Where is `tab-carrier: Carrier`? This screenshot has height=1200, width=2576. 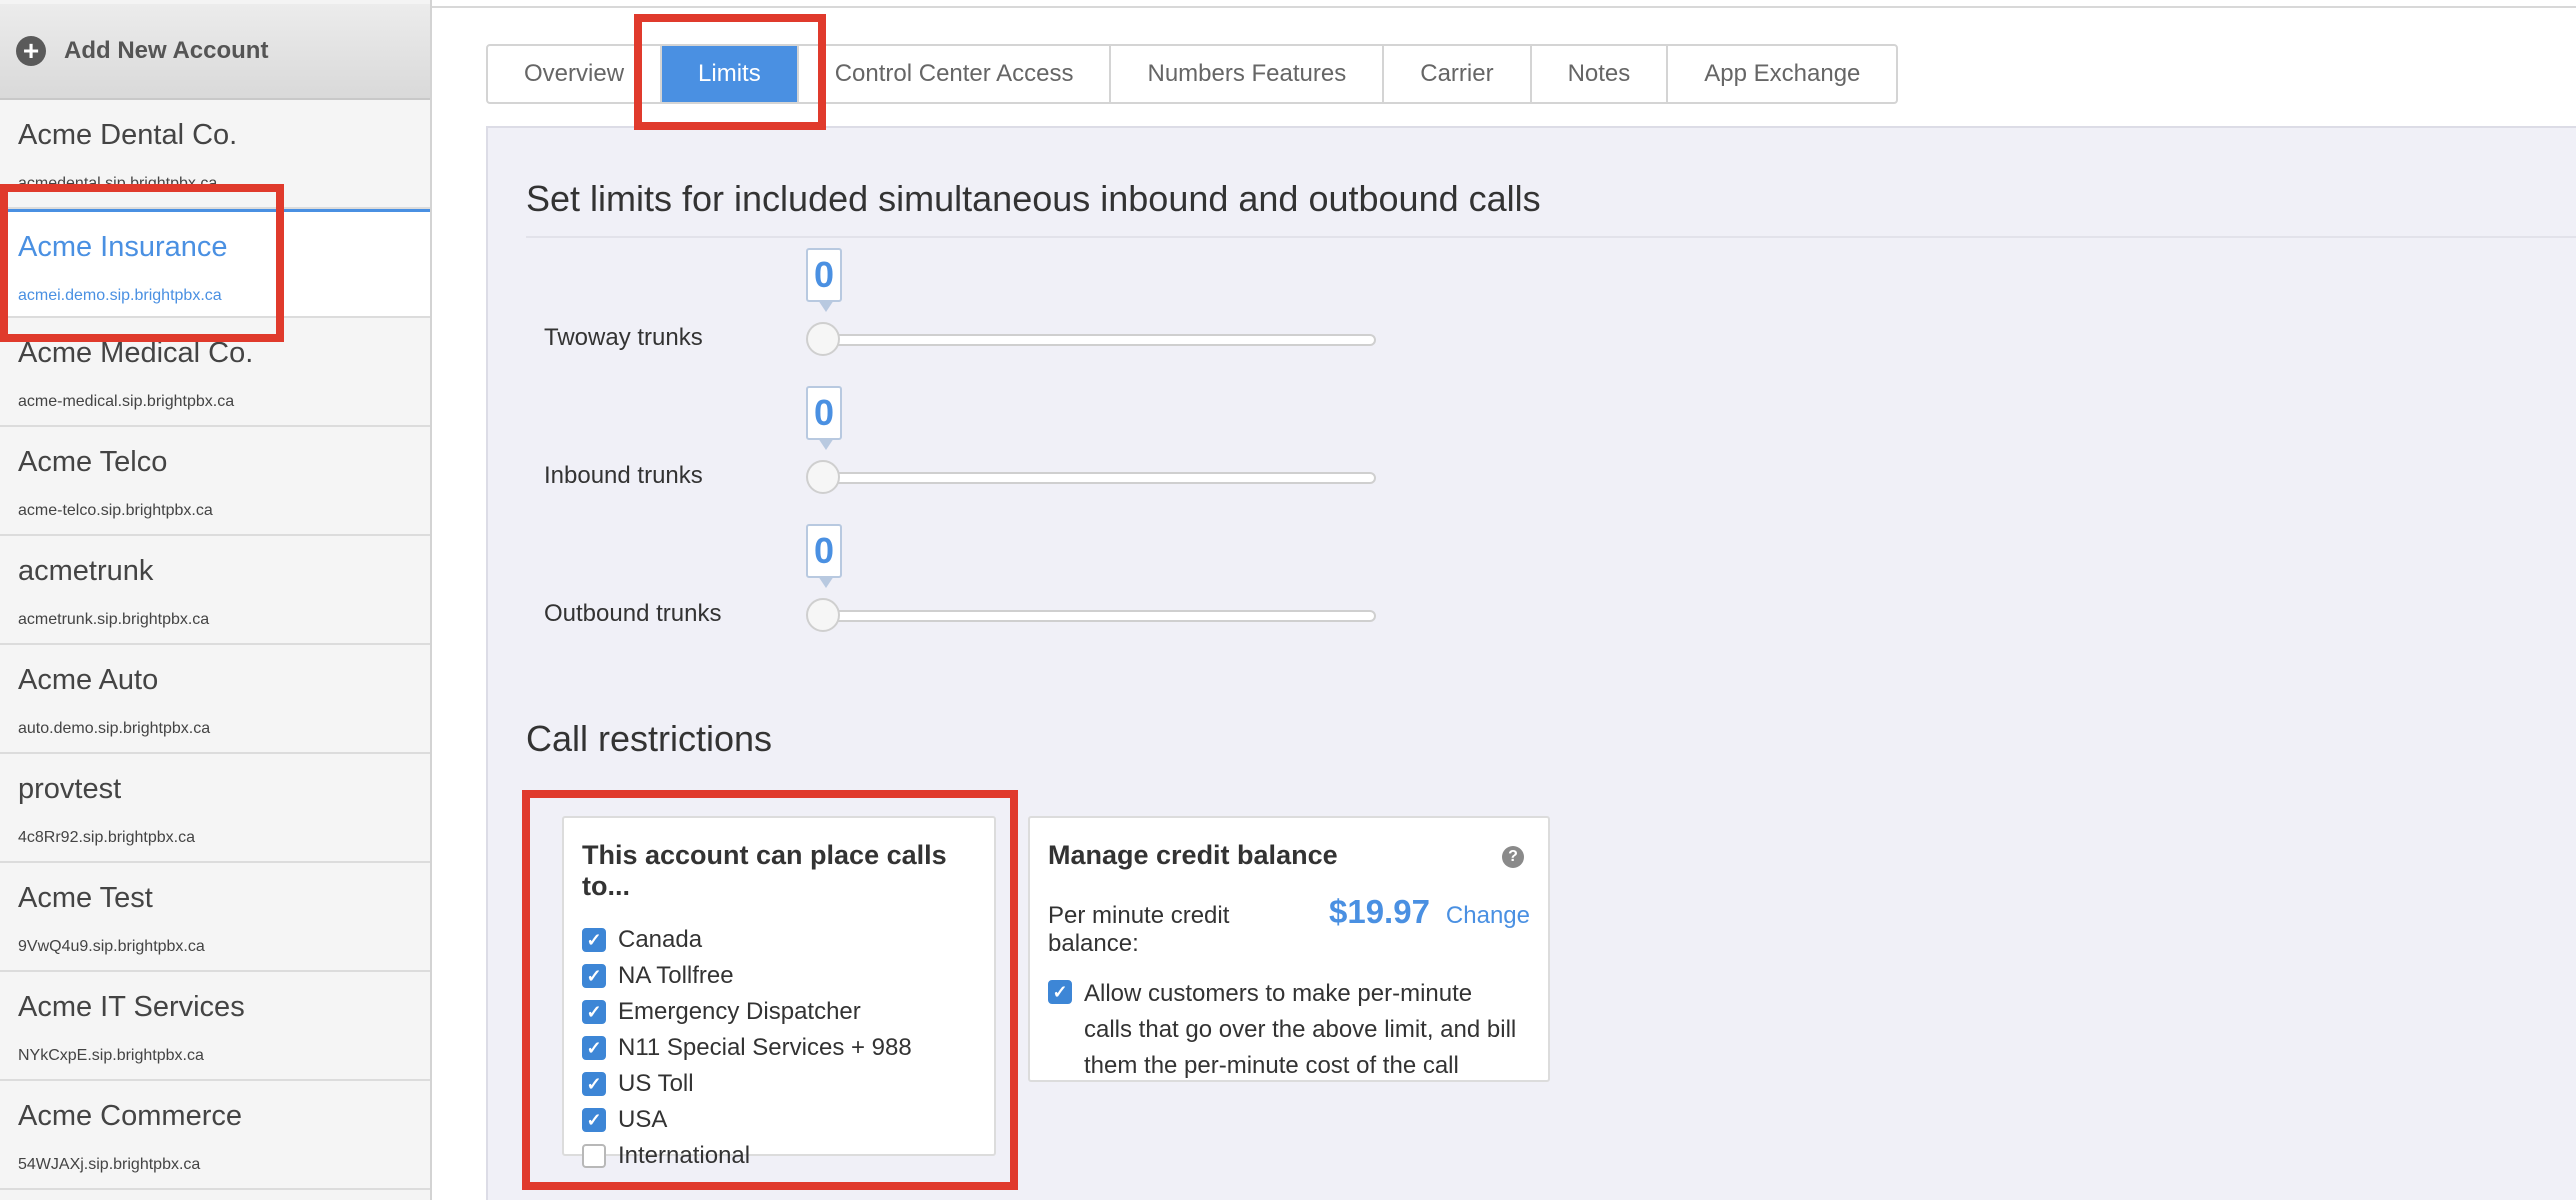 tab-carrier: Carrier is located at coordinates (1458, 74).